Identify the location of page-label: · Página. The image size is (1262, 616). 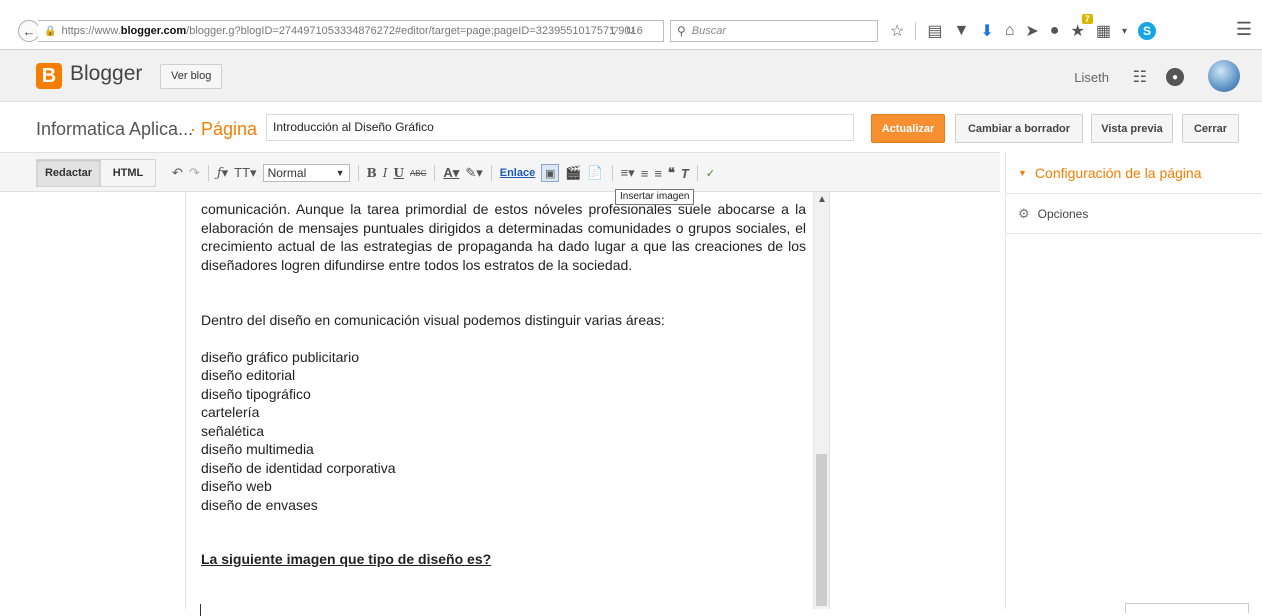
(223, 129).